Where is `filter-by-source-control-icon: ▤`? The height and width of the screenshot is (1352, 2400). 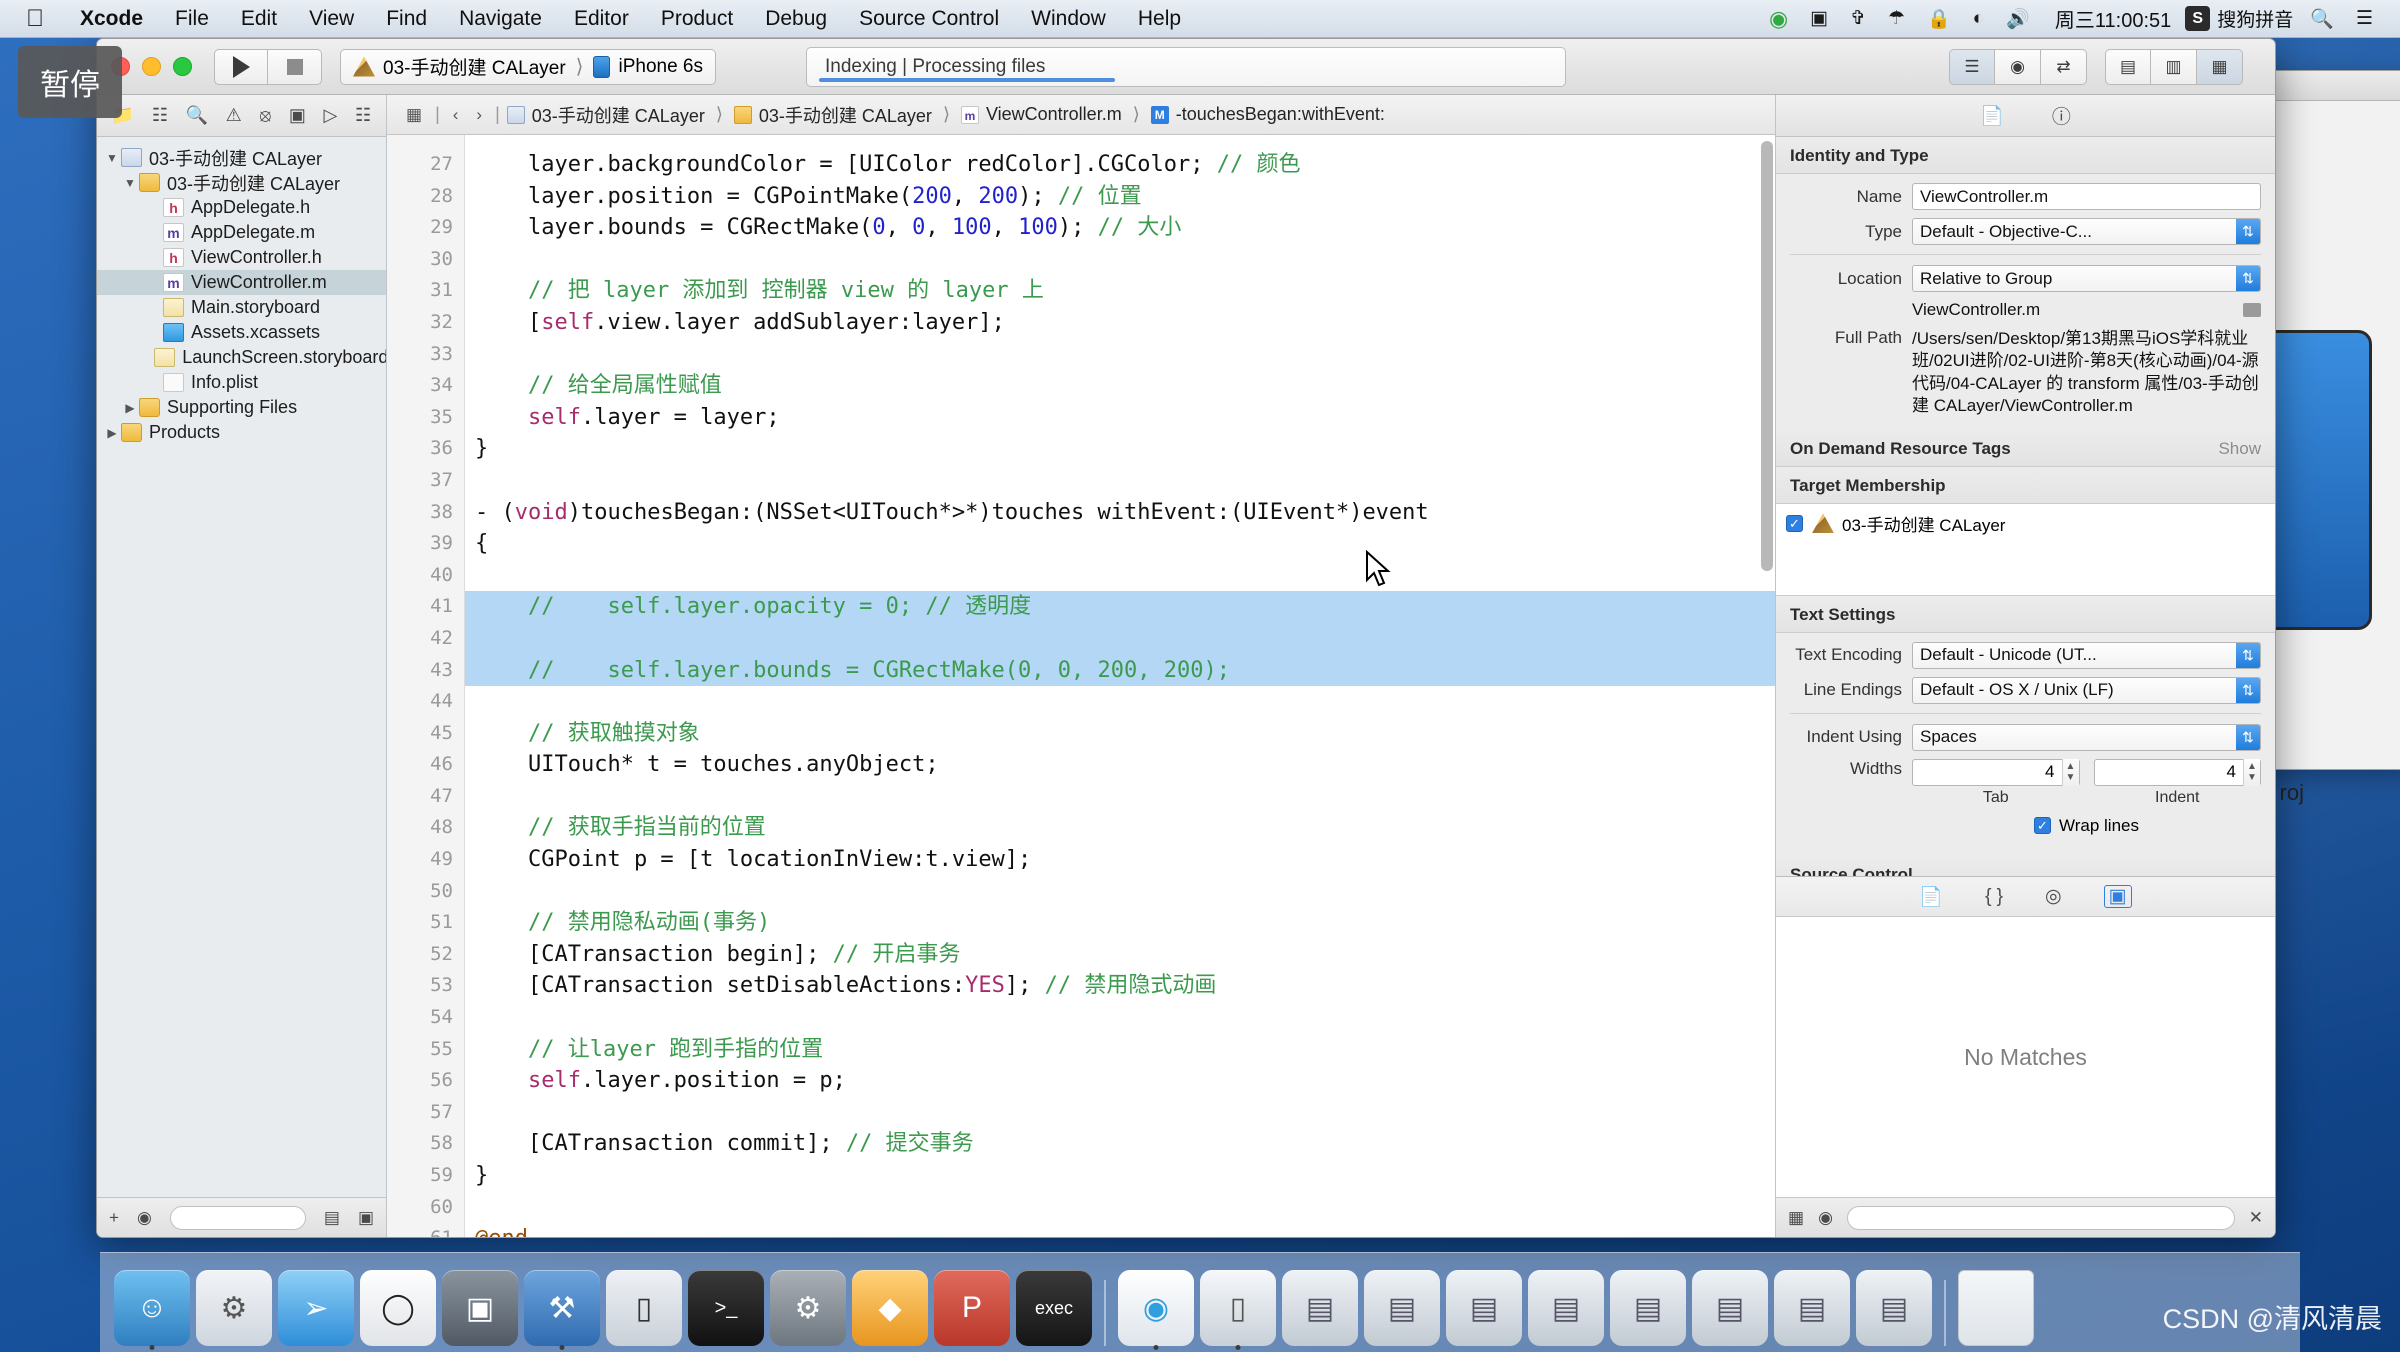
filter-by-source-control-icon: ▤ is located at coordinates (332, 1218).